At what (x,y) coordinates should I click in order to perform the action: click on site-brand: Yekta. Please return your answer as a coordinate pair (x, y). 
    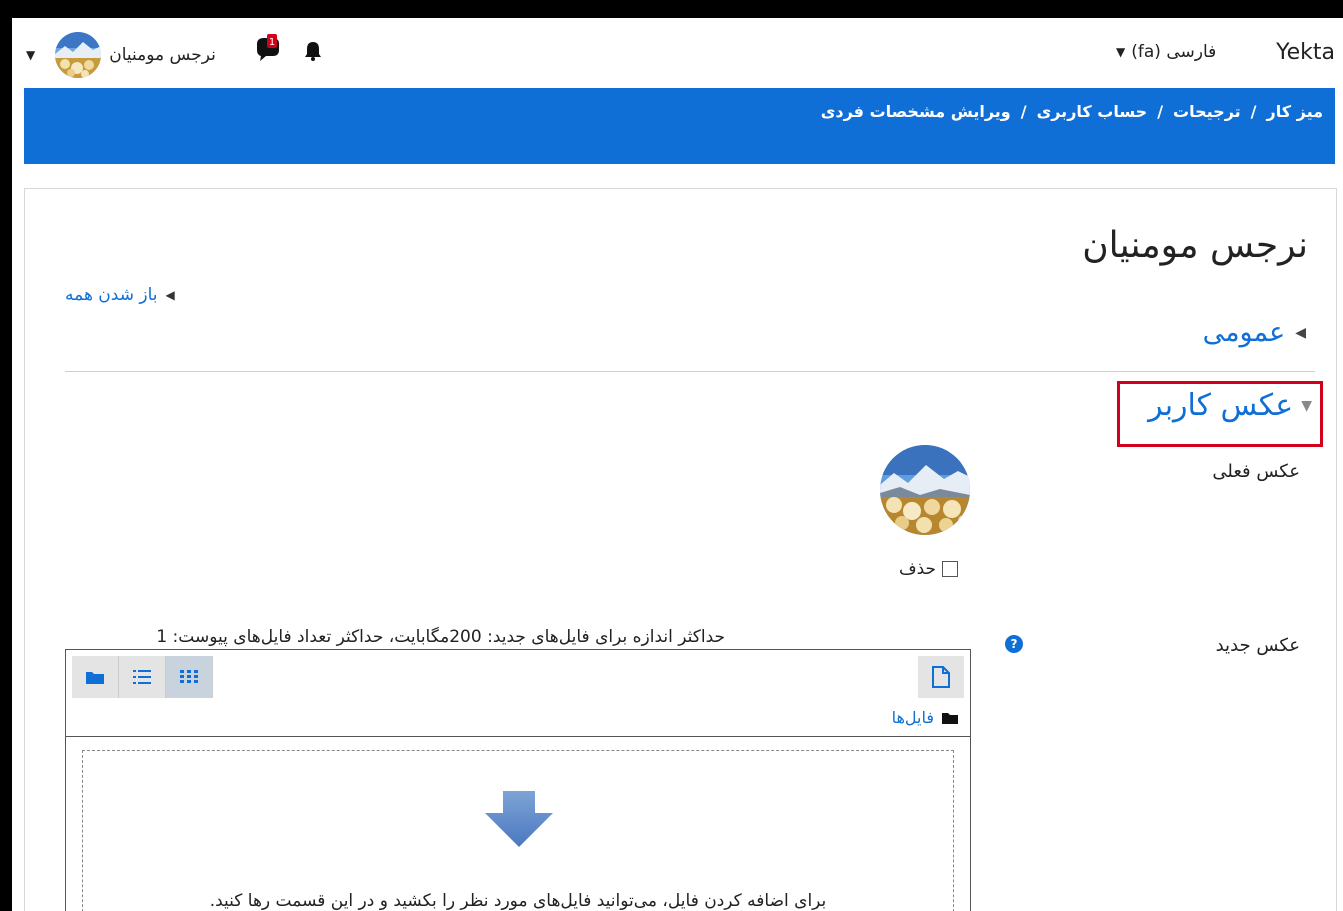
    Looking at the image, I should click on (1305, 52).